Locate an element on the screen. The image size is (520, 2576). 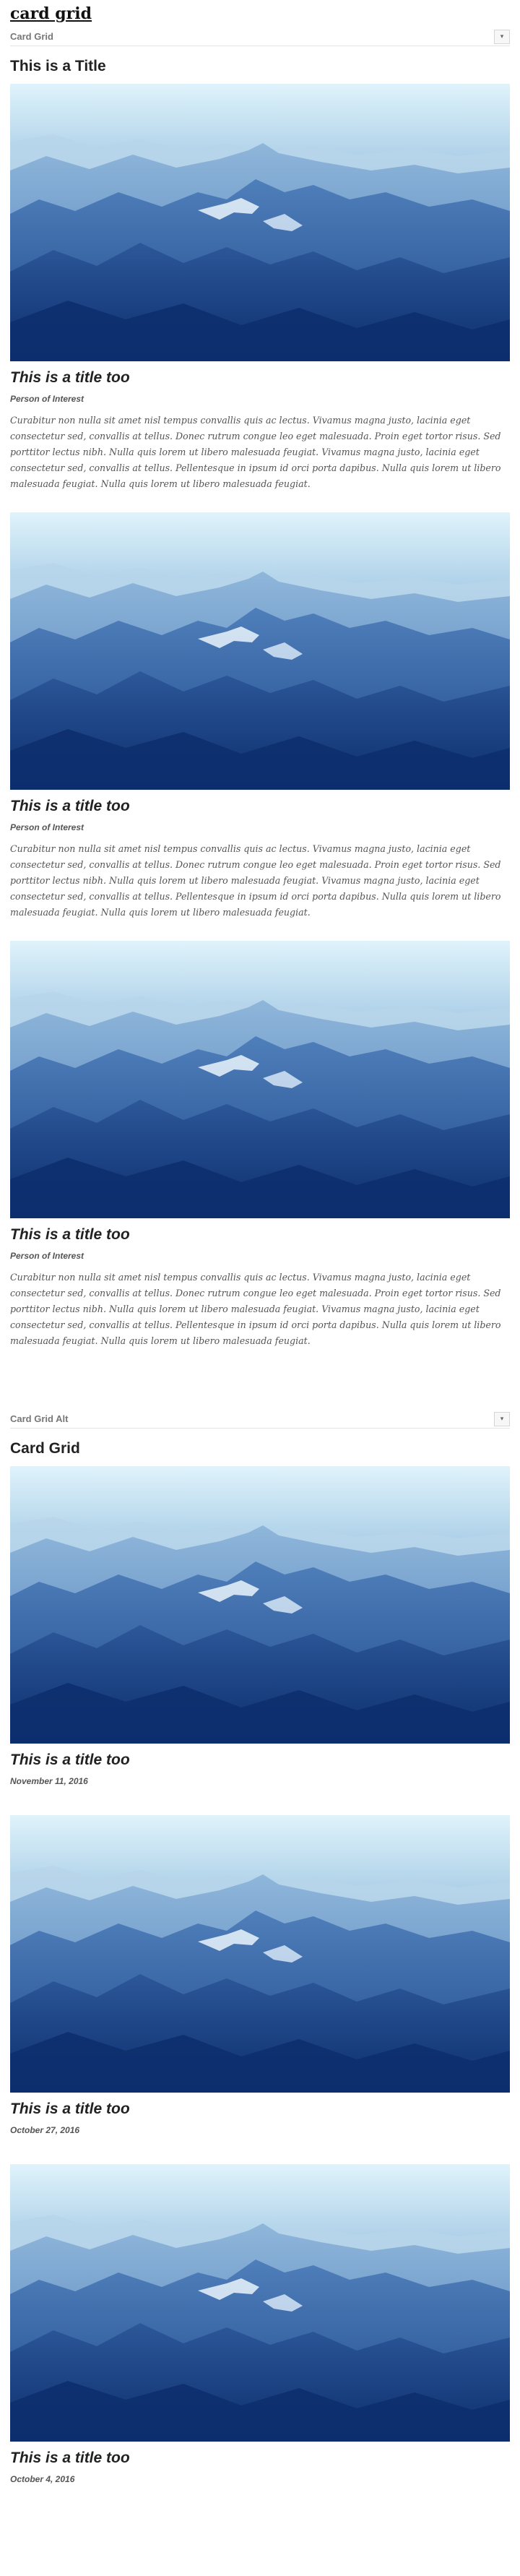
section-label: Card Grid is located at coordinates (31, 36).